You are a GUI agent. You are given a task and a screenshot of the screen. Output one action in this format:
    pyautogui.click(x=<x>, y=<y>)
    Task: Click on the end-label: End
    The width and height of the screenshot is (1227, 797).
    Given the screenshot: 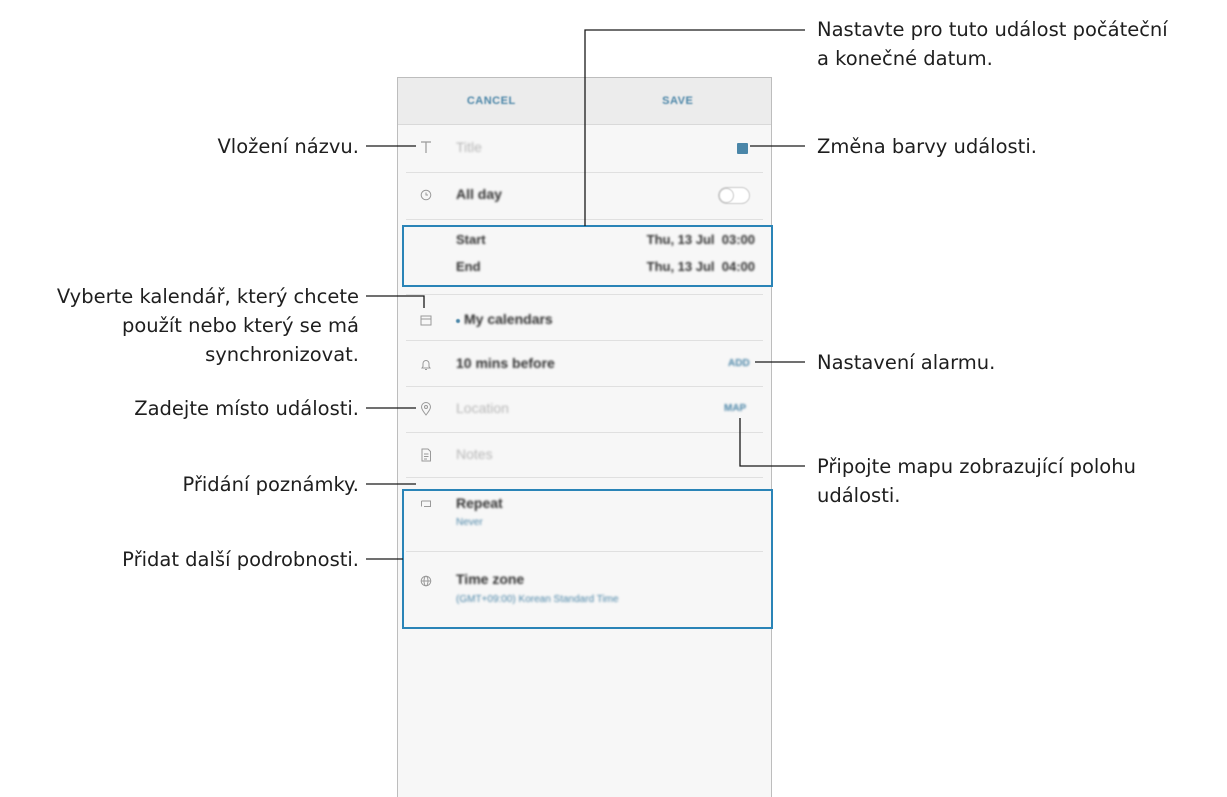 What is the action you would take?
    pyautogui.click(x=468, y=266)
    